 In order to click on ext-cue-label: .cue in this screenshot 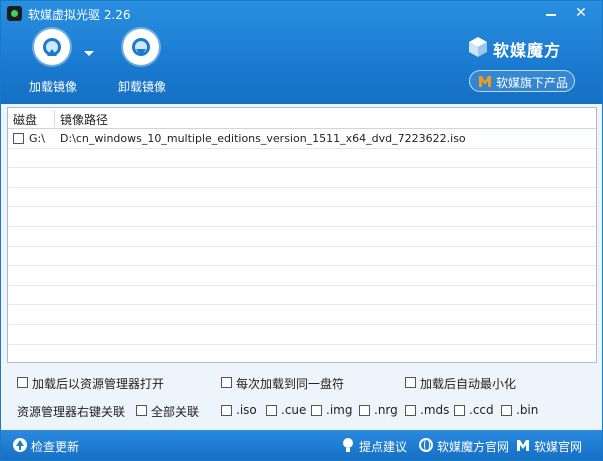, I will do `click(294, 410)`.